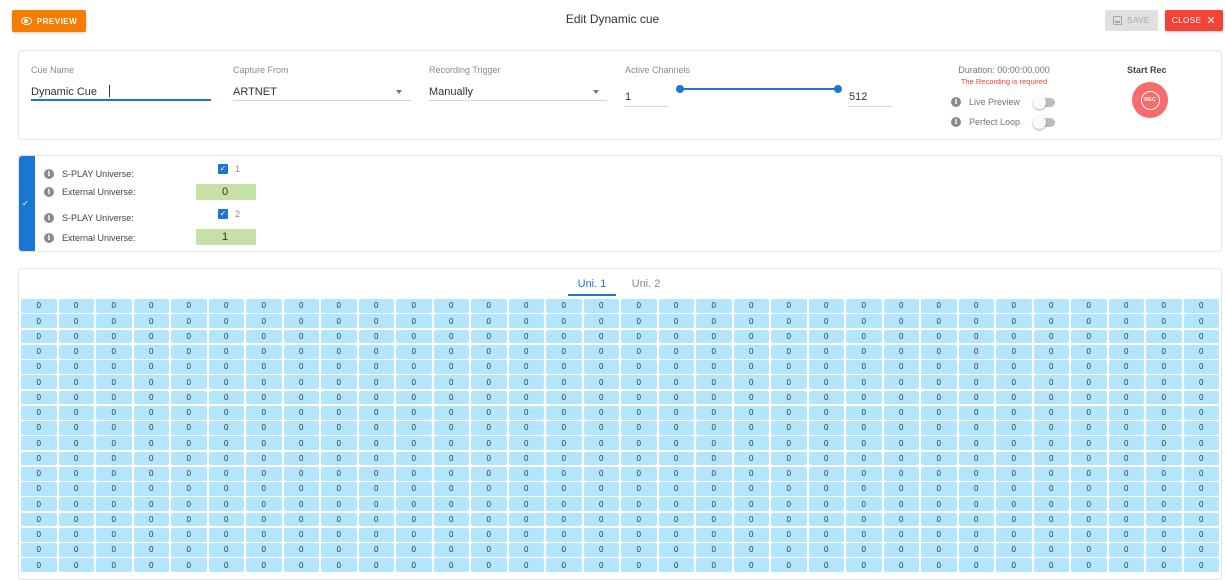 Image resolution: width=1225 pixels, height=580 pixels. What do you see at coordinates (1044, 122) in the screenshot?
I see `perfect-loop-toggle` at bounding box center [1044, 122].